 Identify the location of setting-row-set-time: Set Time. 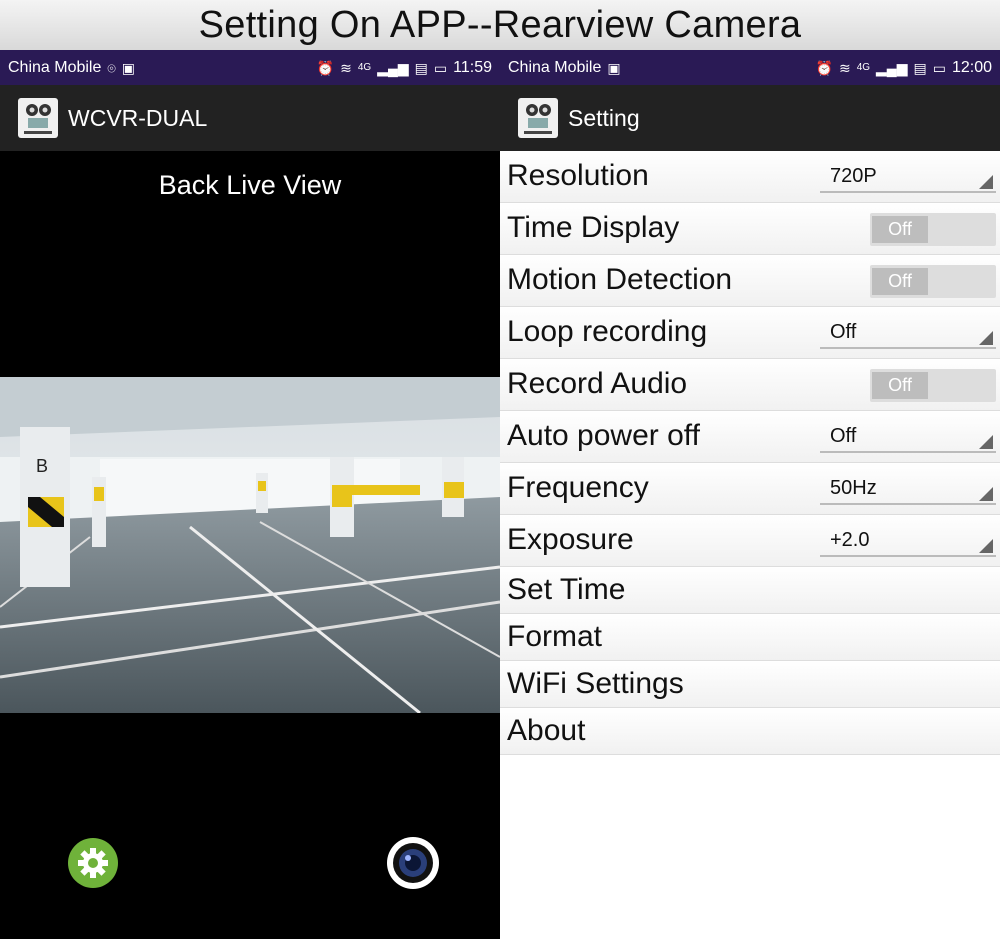
(750, 590).